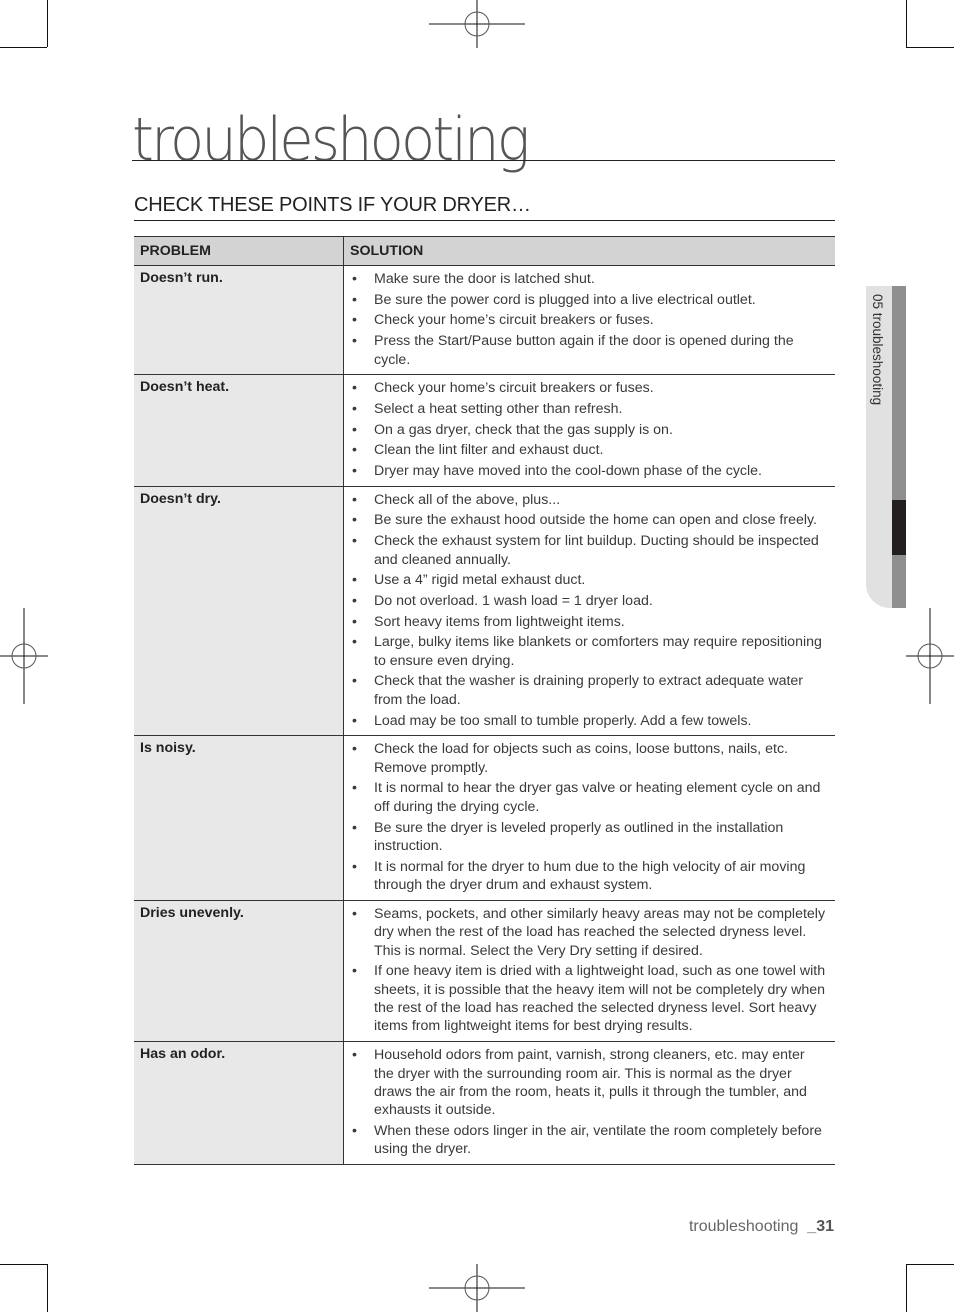 The image size is (954, 1312). I want to click on problem-cell: Doesn’t dry., so click(239, 611).